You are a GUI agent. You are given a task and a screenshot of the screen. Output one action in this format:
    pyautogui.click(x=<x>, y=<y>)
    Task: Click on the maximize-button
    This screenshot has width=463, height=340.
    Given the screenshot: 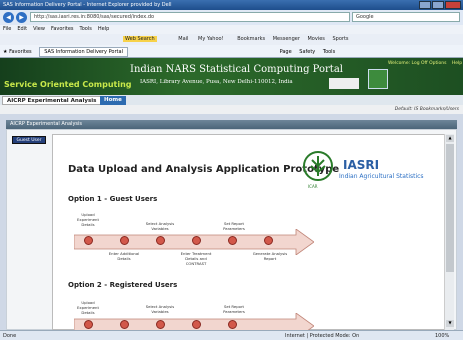 What is the action you would take?
    pyautogui.click(x=438, y=5)
    